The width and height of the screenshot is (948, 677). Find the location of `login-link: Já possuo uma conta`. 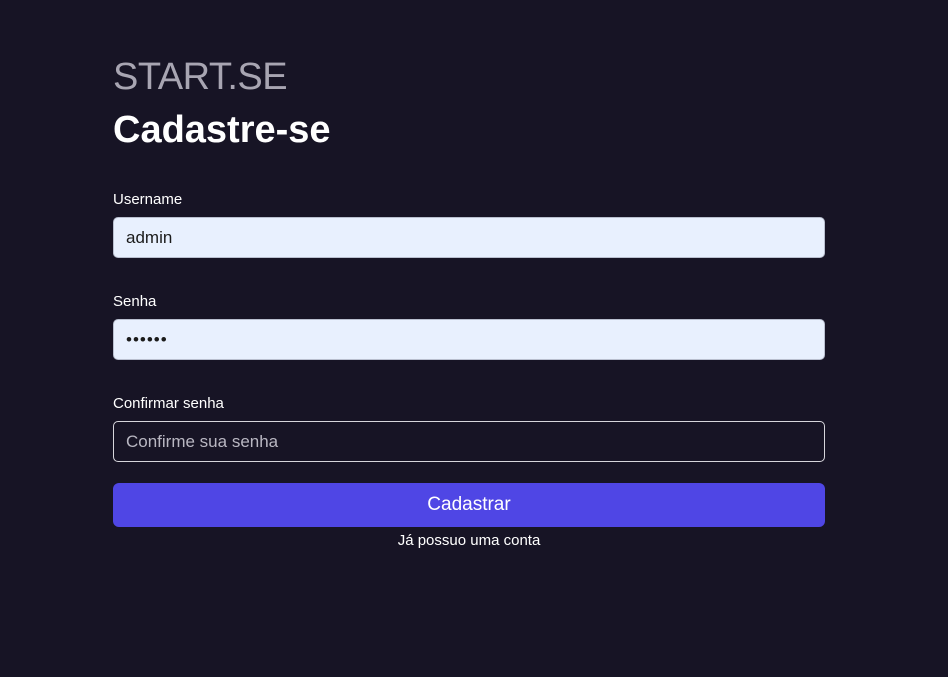

login-link: Já possuo uma conta is located at coordinates (469, 541).